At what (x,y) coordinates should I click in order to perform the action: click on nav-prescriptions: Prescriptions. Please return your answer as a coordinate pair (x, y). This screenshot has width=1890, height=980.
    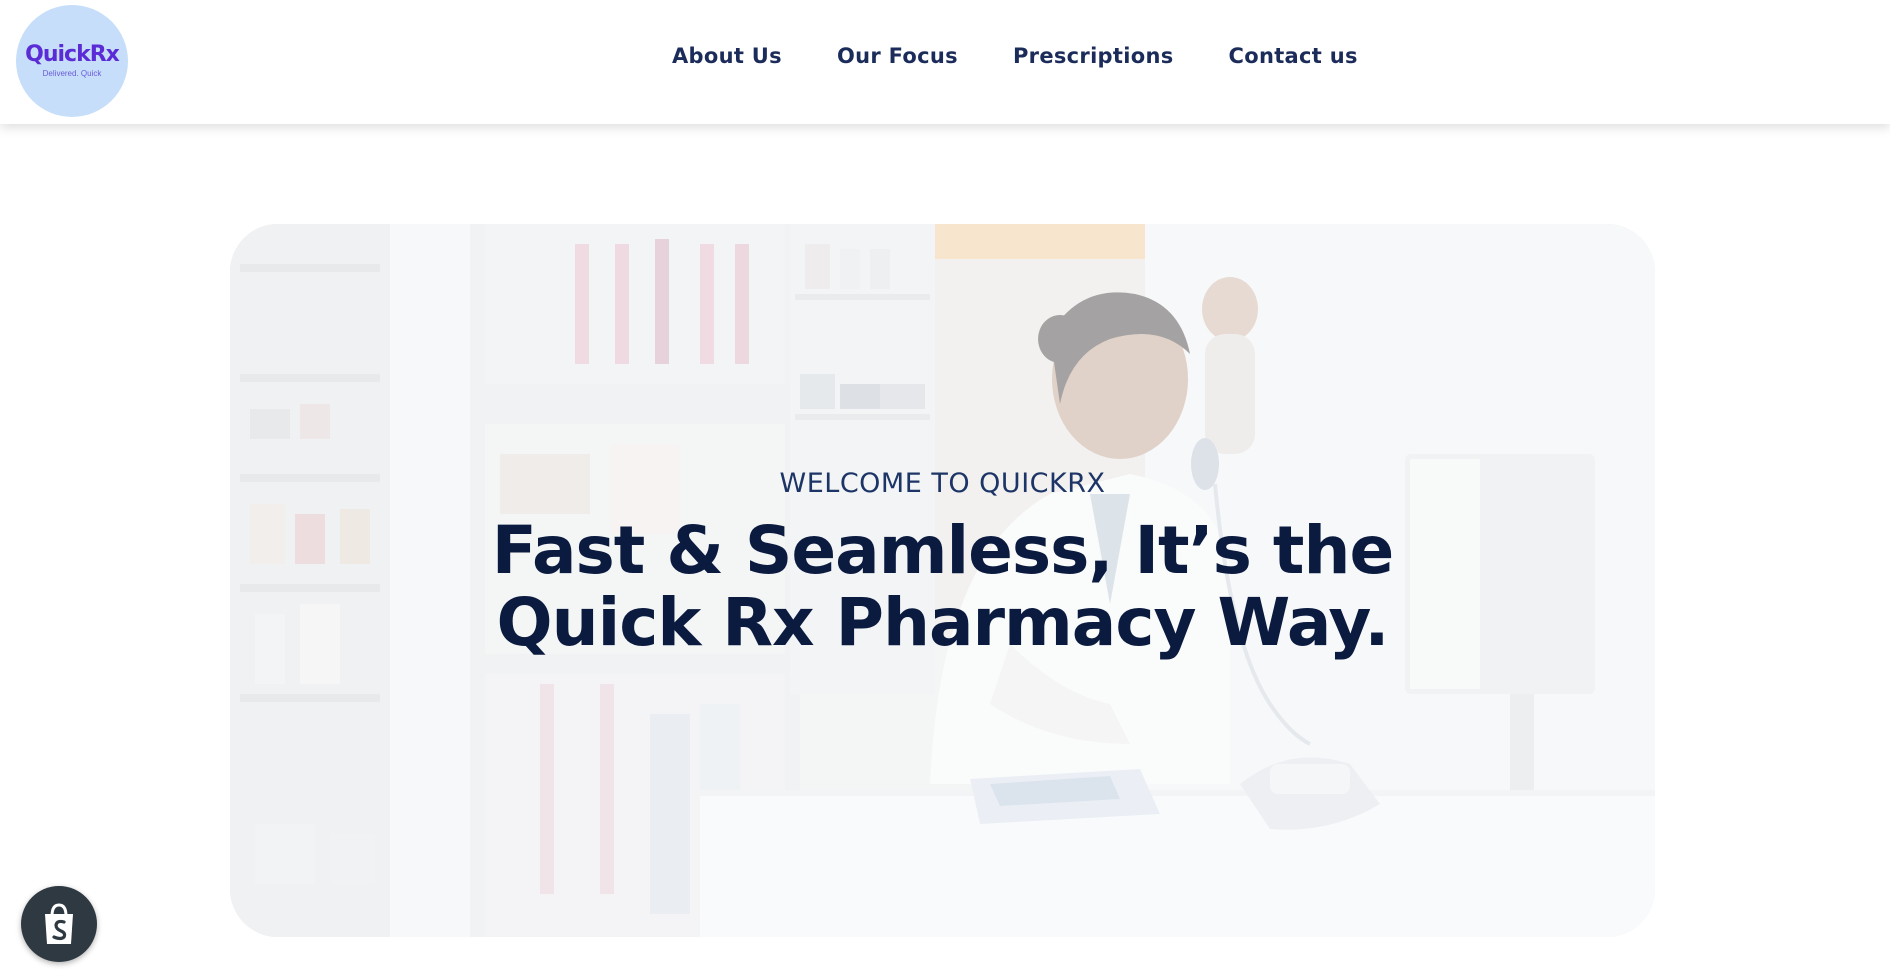
    Looking at the image, I should click on (1093, 56).